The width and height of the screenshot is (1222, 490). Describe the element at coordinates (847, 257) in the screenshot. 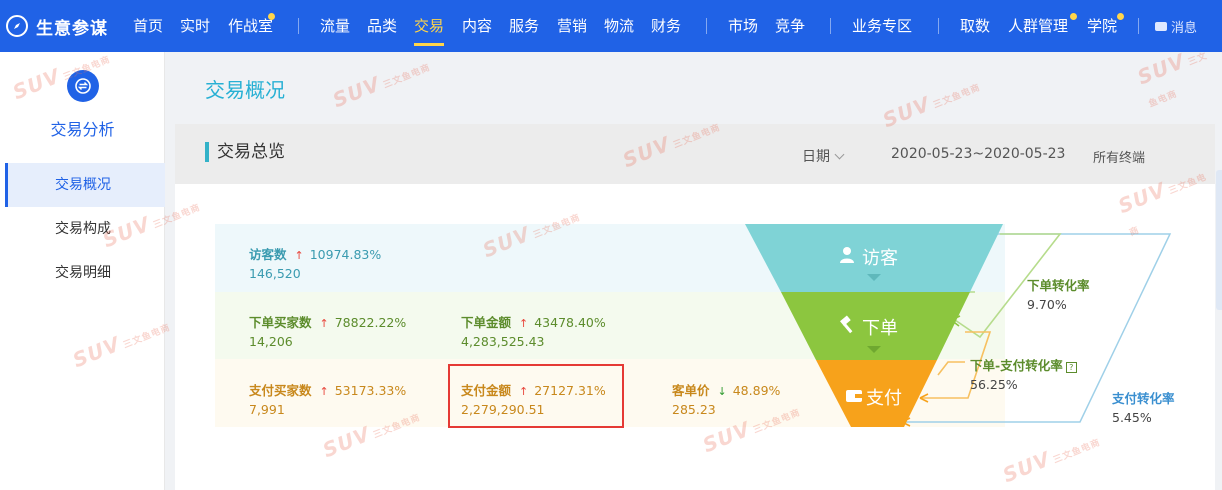

I see `user-icon` at that location.